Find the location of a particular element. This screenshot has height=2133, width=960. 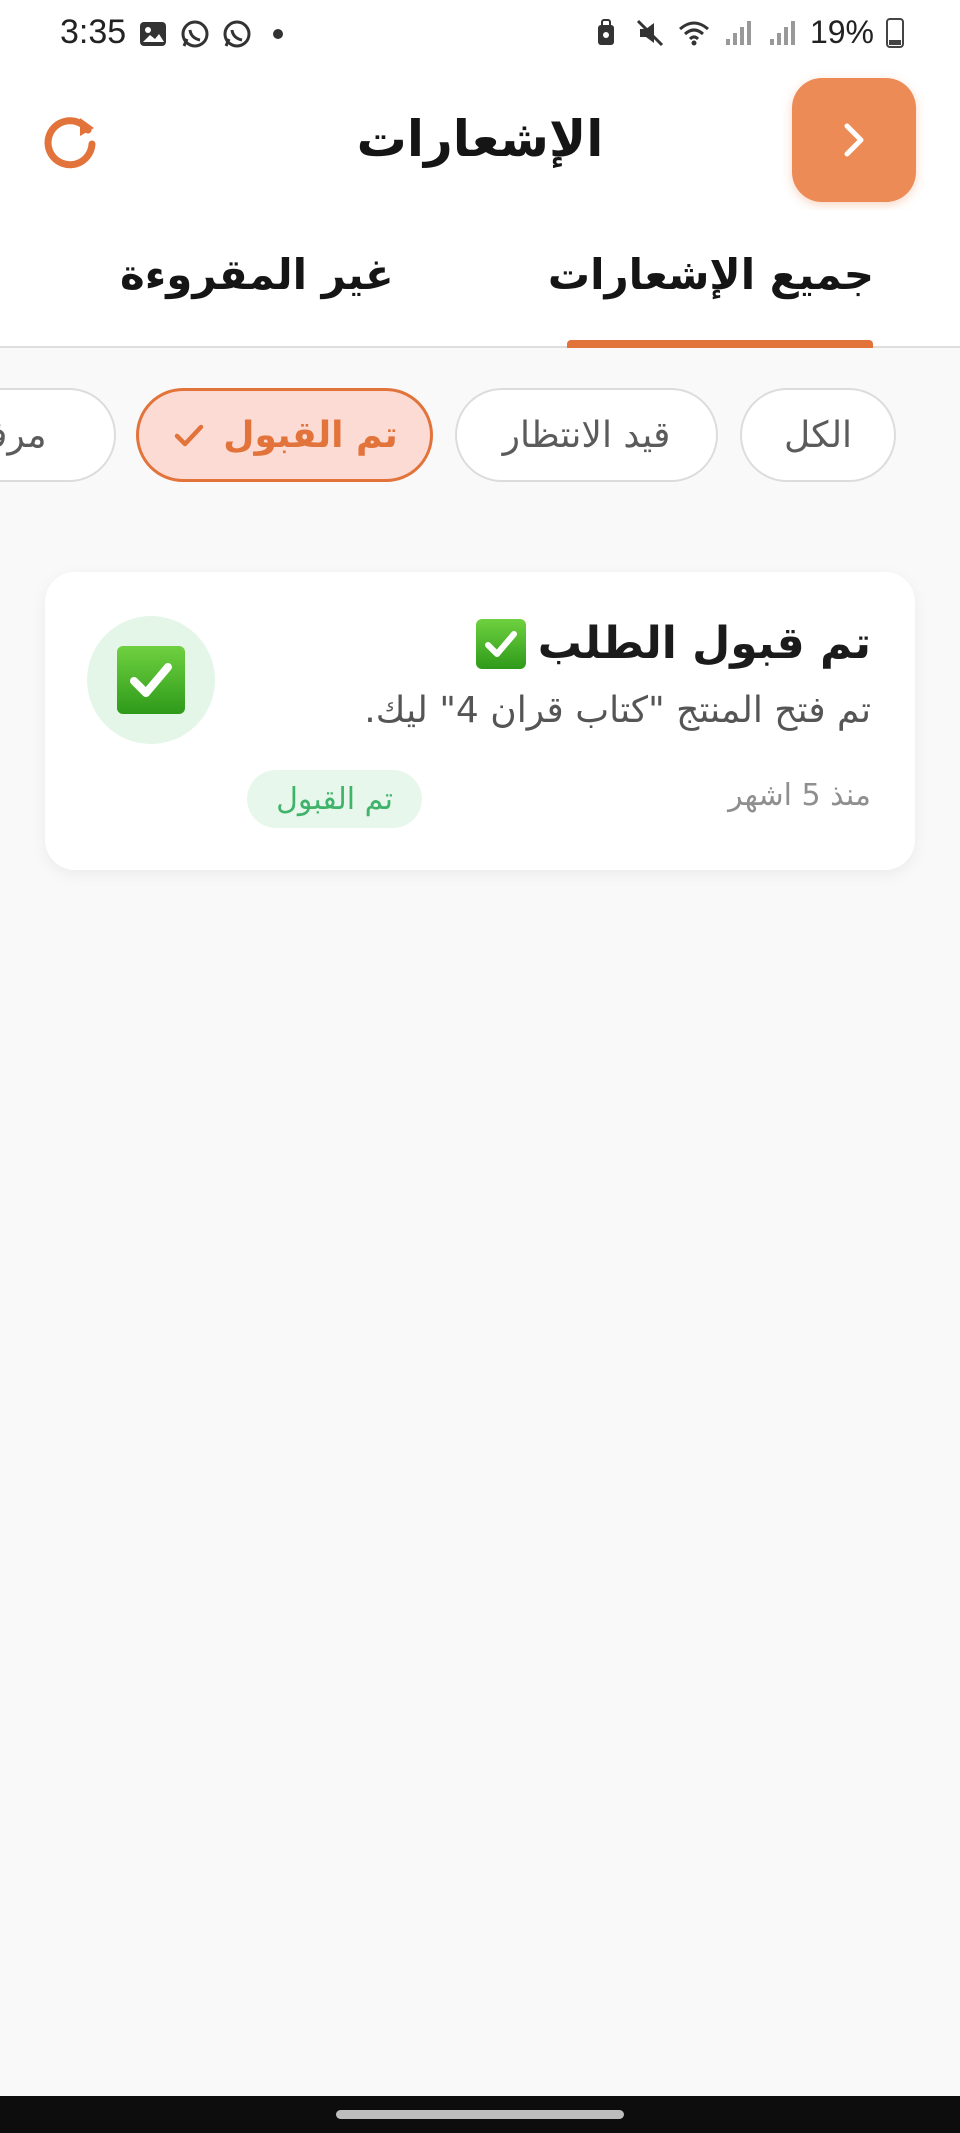

status-bar: 3:35 19% is located at coordinates (480, 35).